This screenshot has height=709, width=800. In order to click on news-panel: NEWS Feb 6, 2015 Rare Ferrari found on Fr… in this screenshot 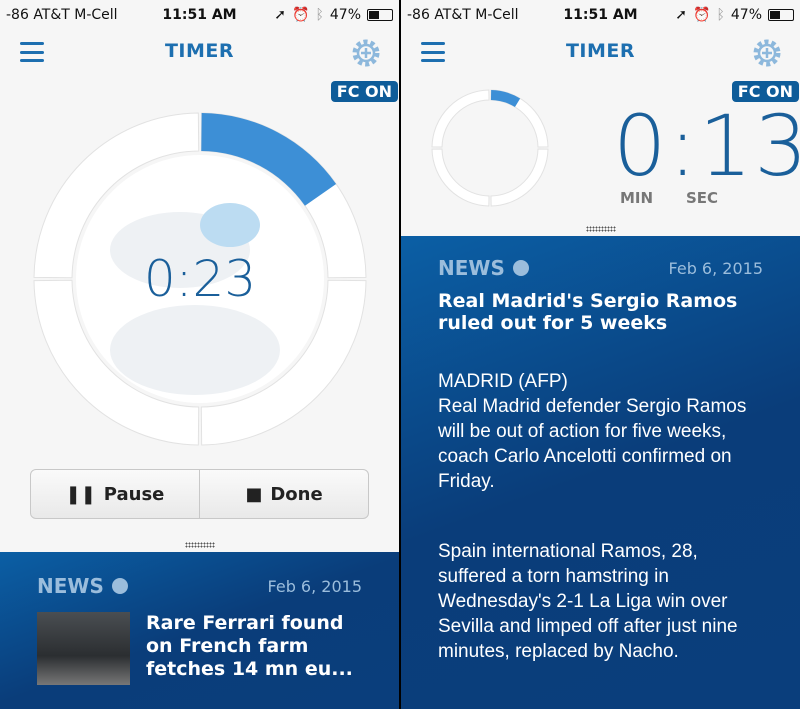, I will do `click(199, 630)`.